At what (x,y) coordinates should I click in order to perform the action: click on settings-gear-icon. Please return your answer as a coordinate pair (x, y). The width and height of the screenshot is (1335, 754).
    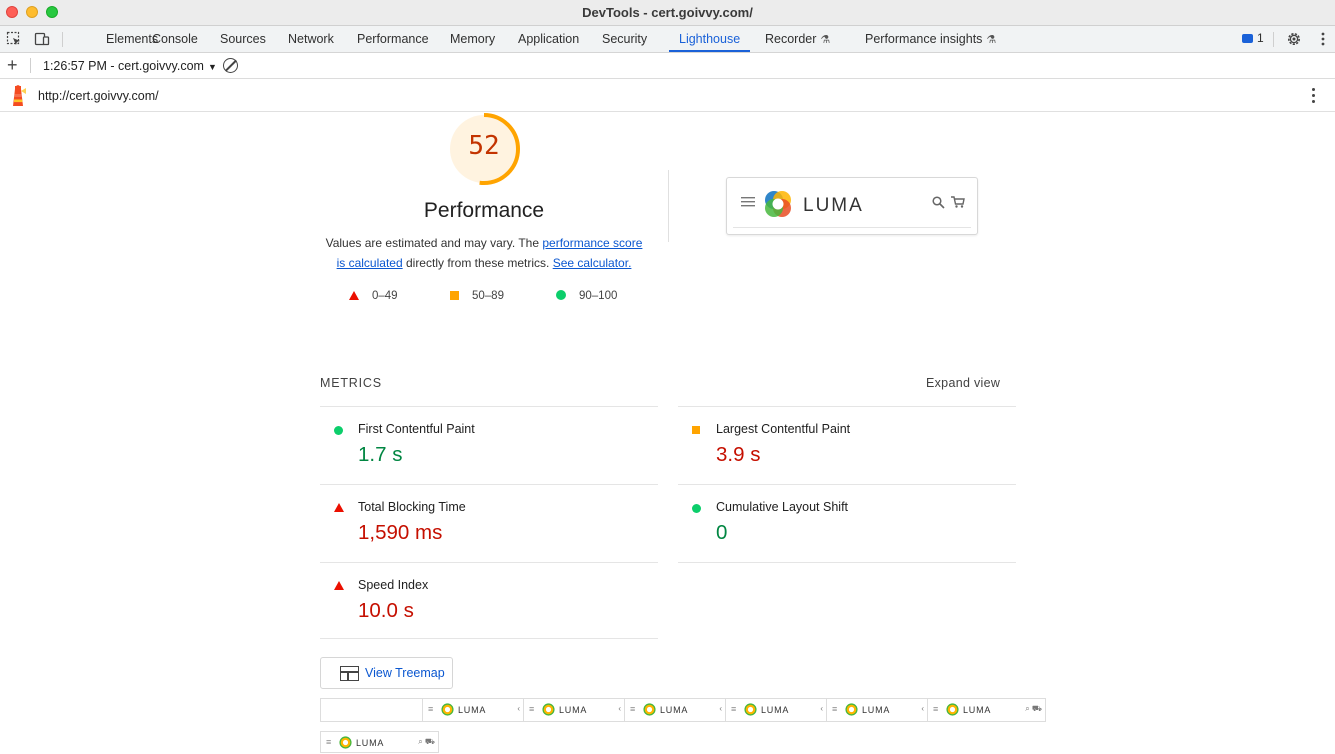
    Looking at the image, I should click on (1294, 39).